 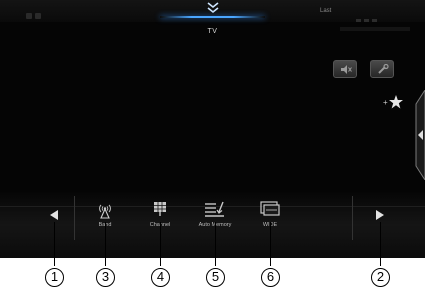 I want to click on triangle-right-icon, so click(x=380, y=215).